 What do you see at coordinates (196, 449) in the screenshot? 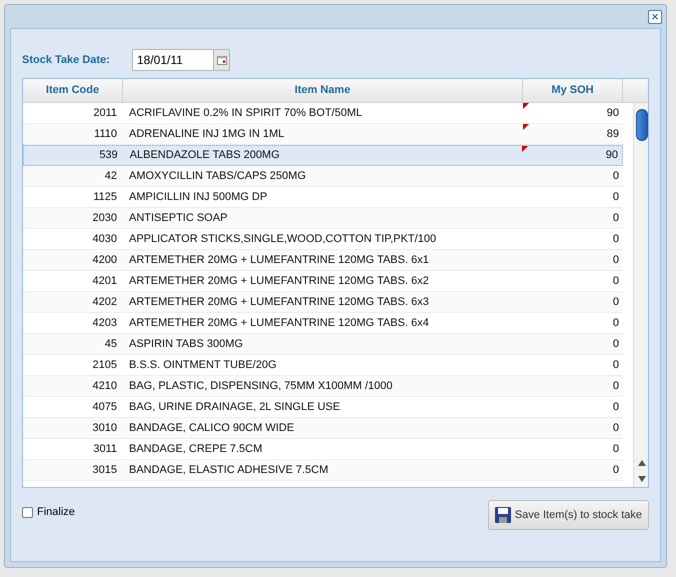
I see `table-cell-text: BANDAGE, CREPE 7.5CM` at bounding box center [196, 449].